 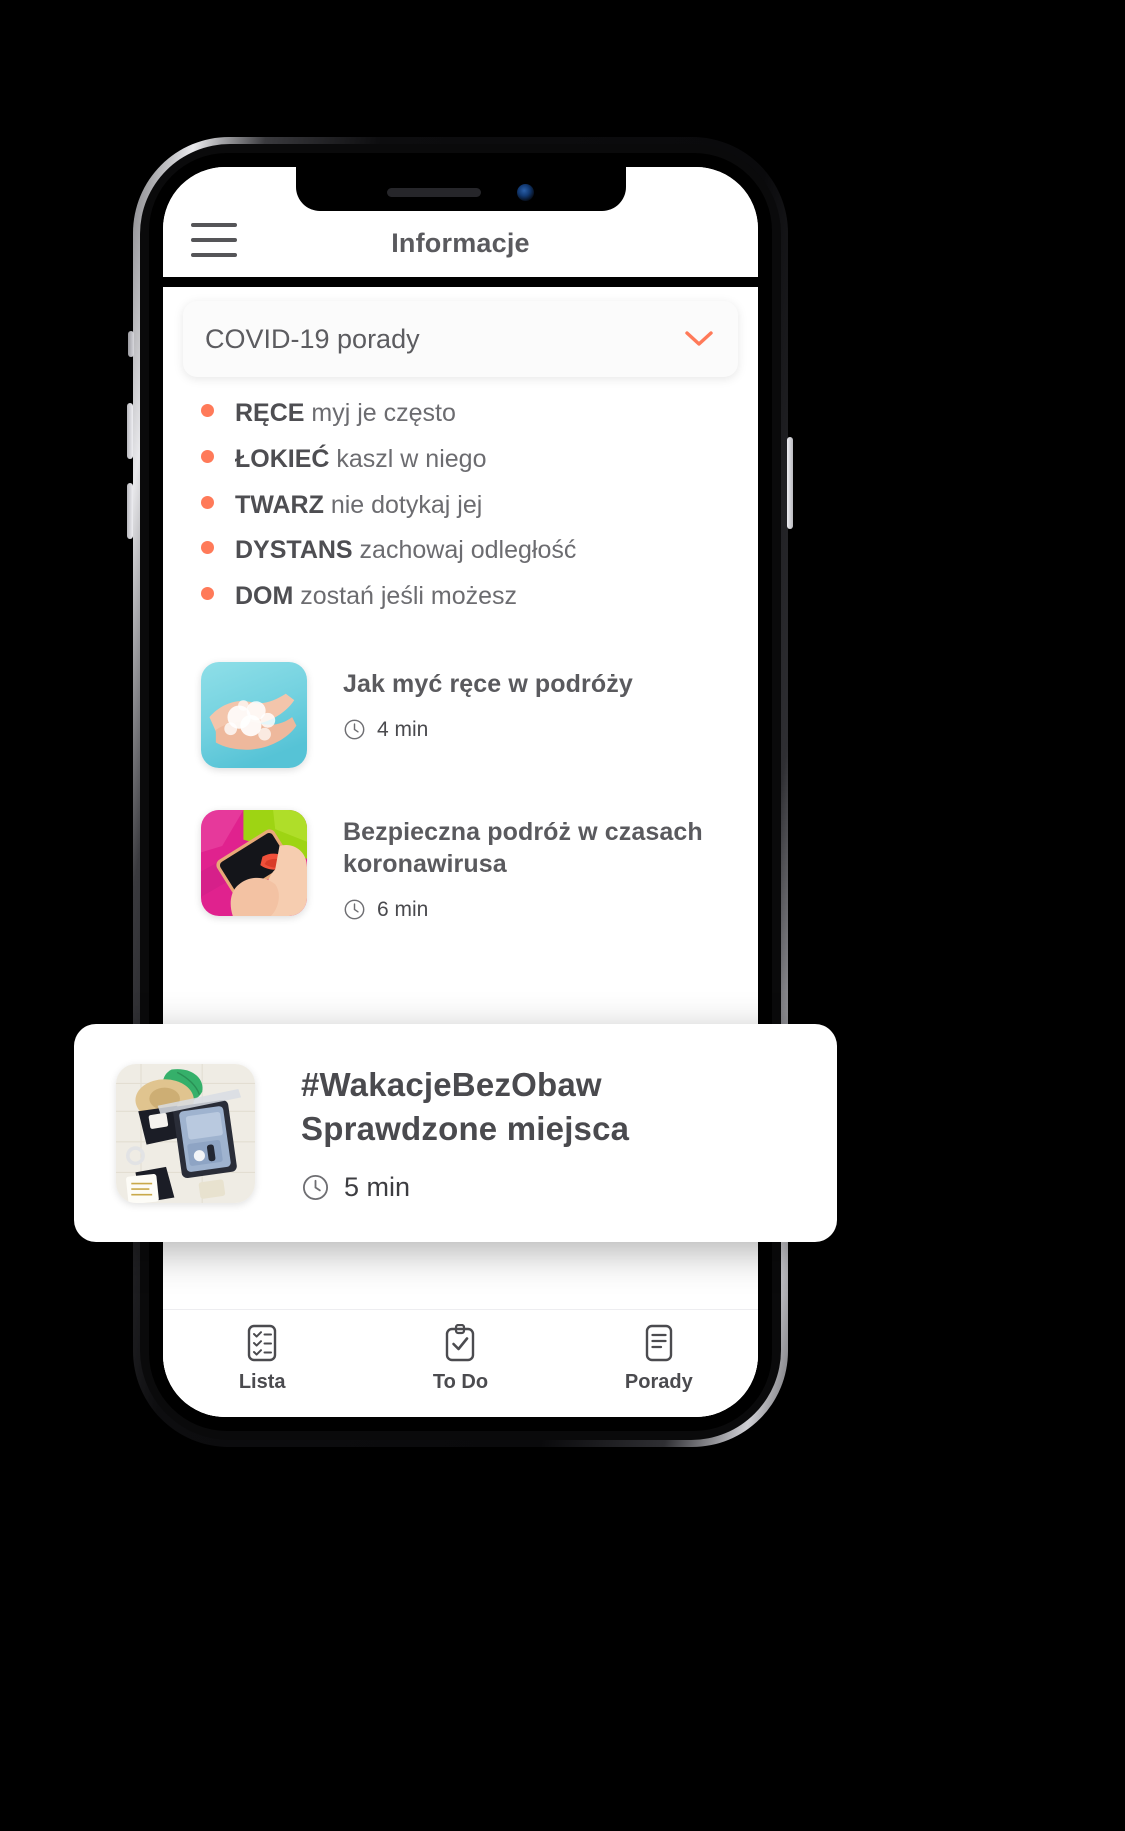 I want to click on bottom-navigation: Lista To Do Porady, so click(x=460, y=1363).